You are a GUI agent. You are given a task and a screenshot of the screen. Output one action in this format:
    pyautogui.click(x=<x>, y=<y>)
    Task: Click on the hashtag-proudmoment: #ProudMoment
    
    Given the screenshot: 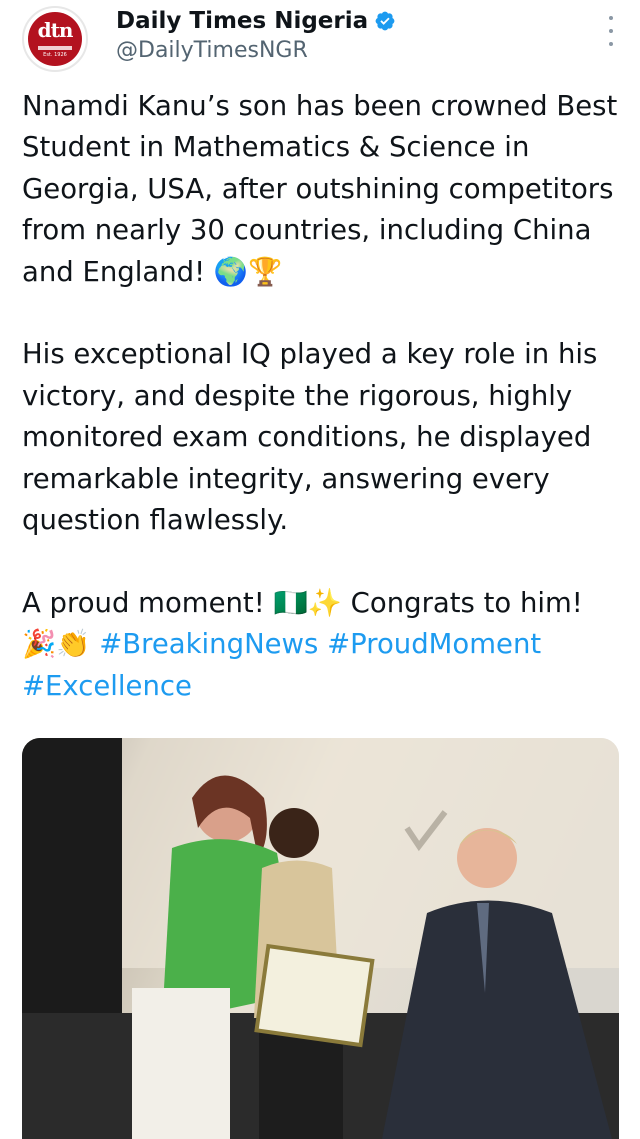 What is the action you would take?
    pyautogui.click(x=434, y=644)
    